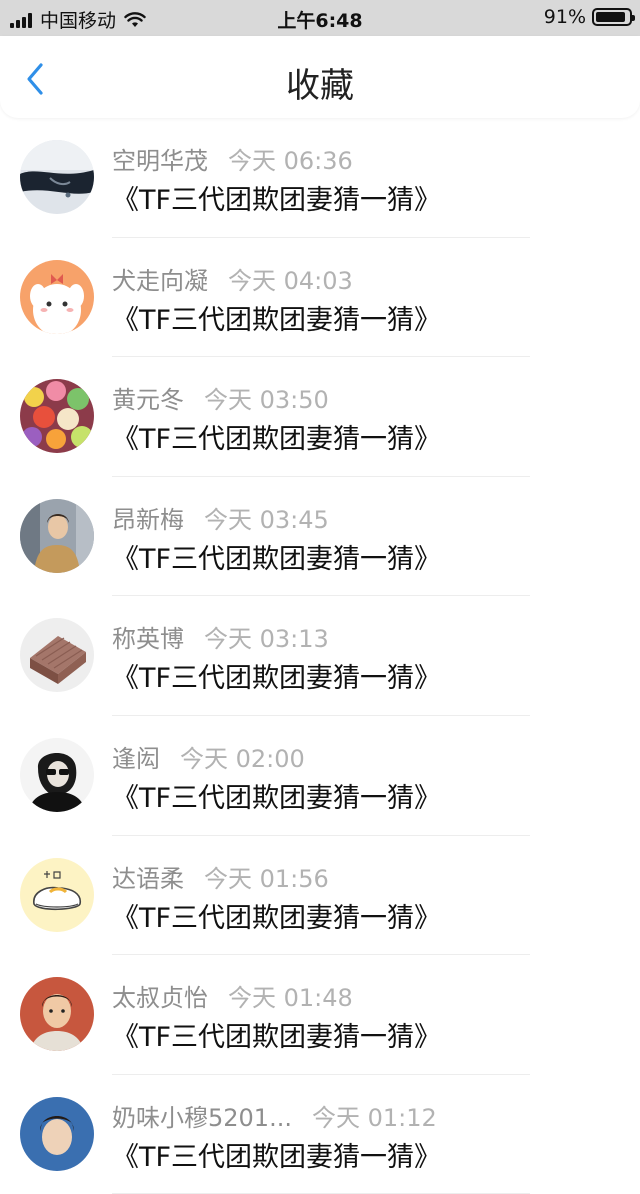 The width and height of the screenshot is (640, 1194). I want to click on list-item: 达语柔 今天 01:56 《TF三代团欺团妻猜一猜》, so click(320, 896).